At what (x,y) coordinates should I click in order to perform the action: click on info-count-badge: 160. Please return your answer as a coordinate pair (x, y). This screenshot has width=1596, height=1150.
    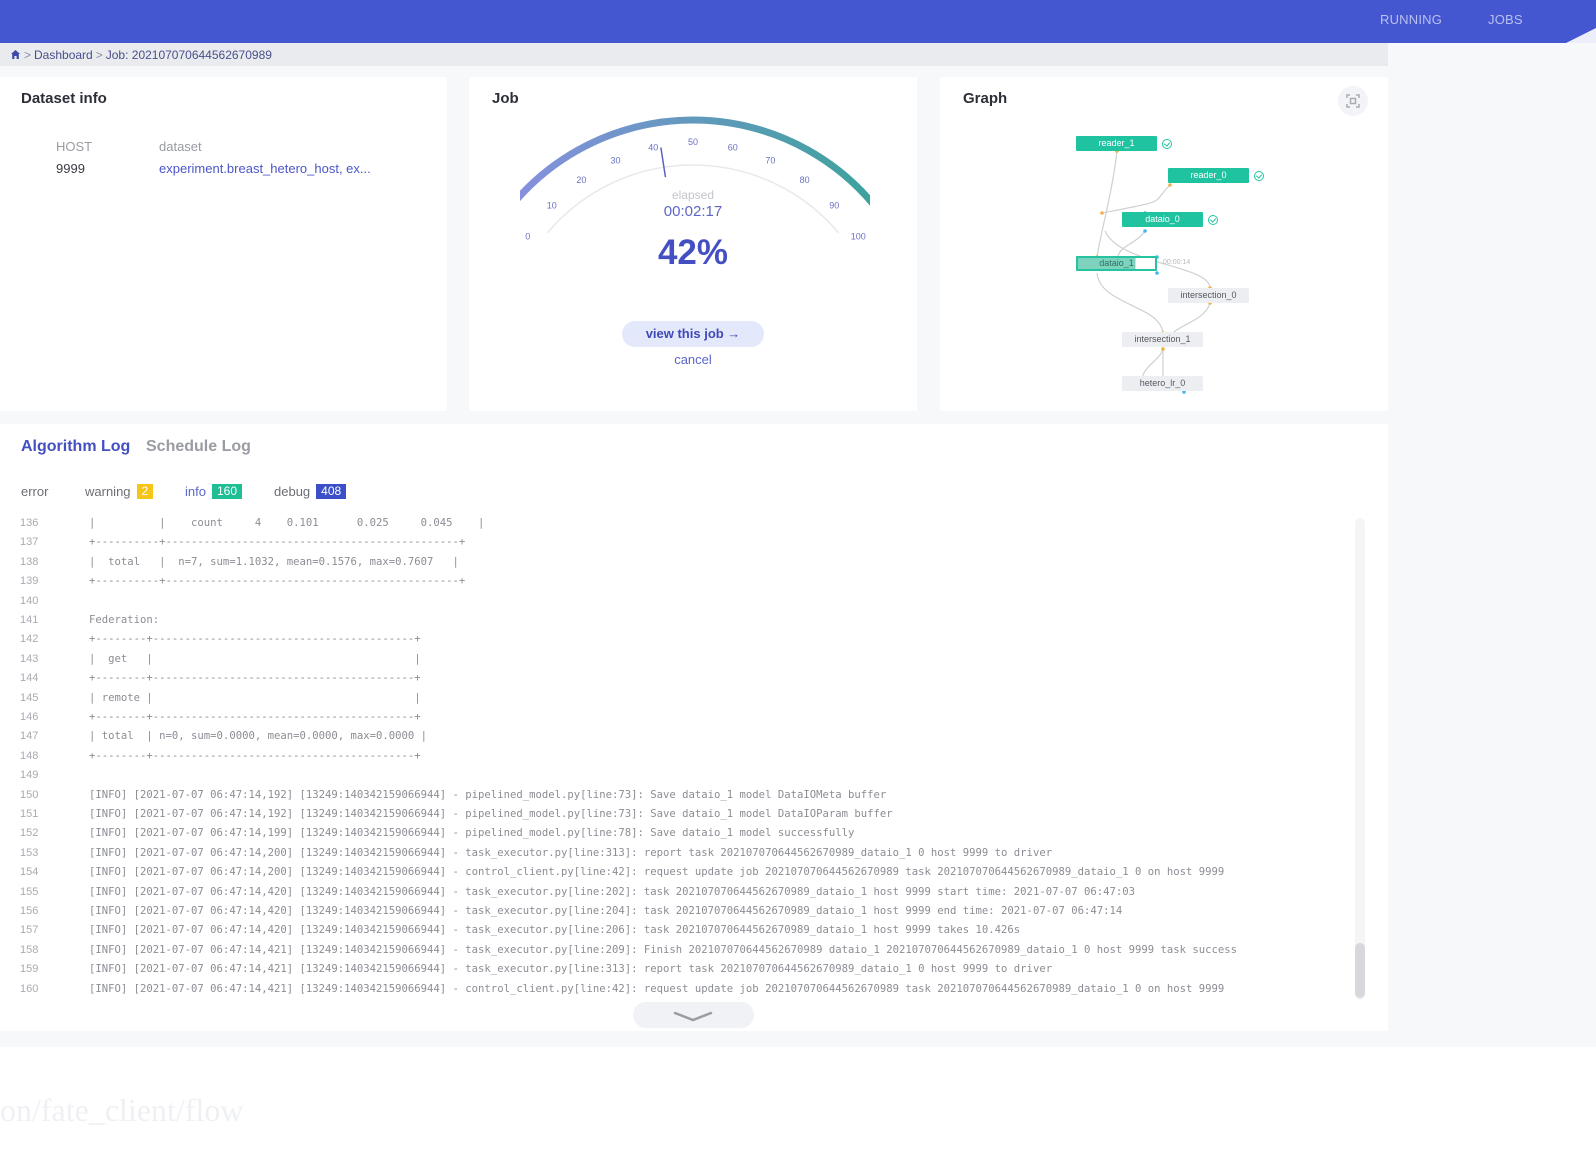
    Looking at the image, I should click on (226, 491).